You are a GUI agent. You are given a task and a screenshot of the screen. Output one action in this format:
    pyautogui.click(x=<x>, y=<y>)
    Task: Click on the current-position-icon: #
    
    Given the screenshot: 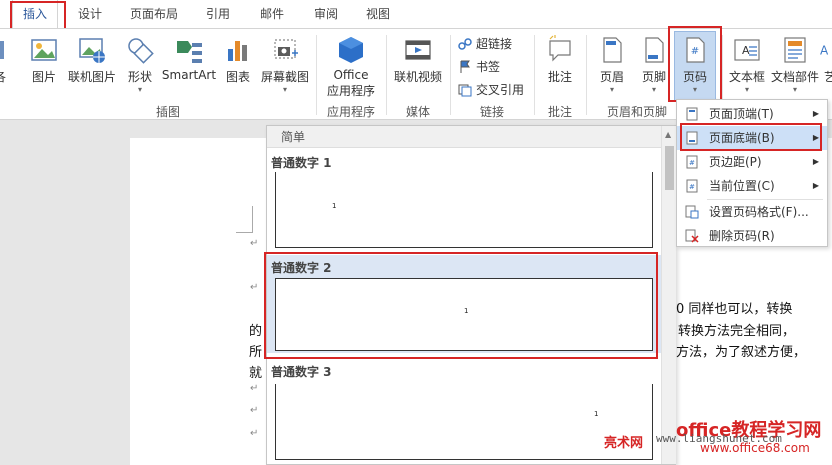 What is the action you would take?
    pyautogui.click(x=692, y=186)
    